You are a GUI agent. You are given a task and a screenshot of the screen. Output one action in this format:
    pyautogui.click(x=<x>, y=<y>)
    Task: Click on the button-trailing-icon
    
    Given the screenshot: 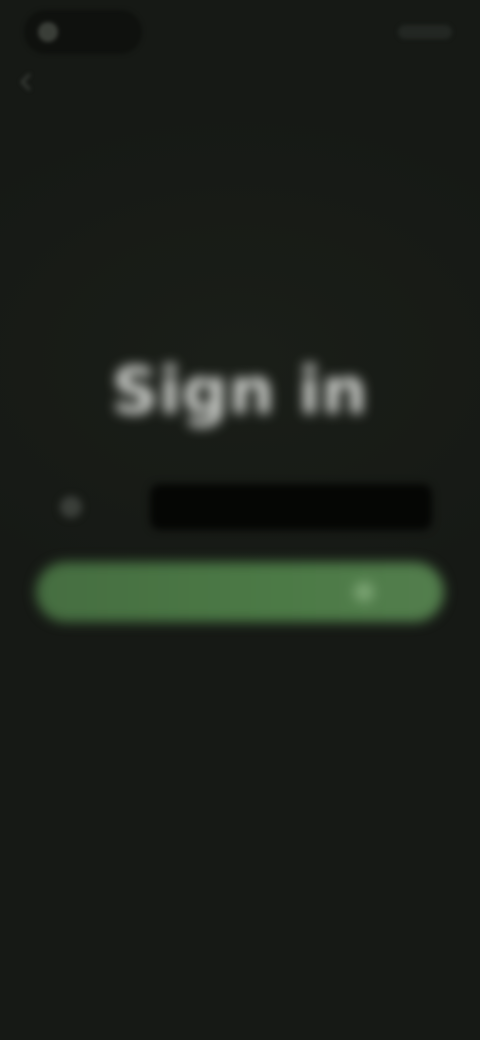 What is the action you would take?
    pyautogui.click(x=364, y=592)
    